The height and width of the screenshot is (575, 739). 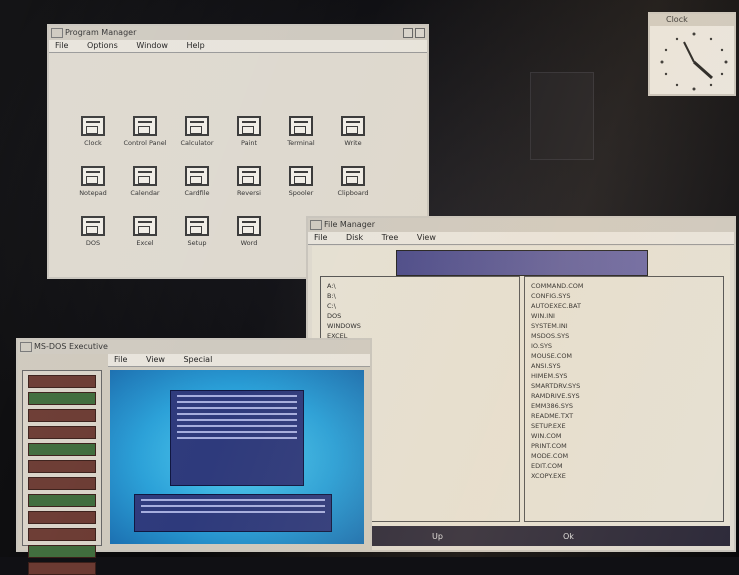 I want to click on program-manager-title: Program Manager, so click(x=101, y=32).